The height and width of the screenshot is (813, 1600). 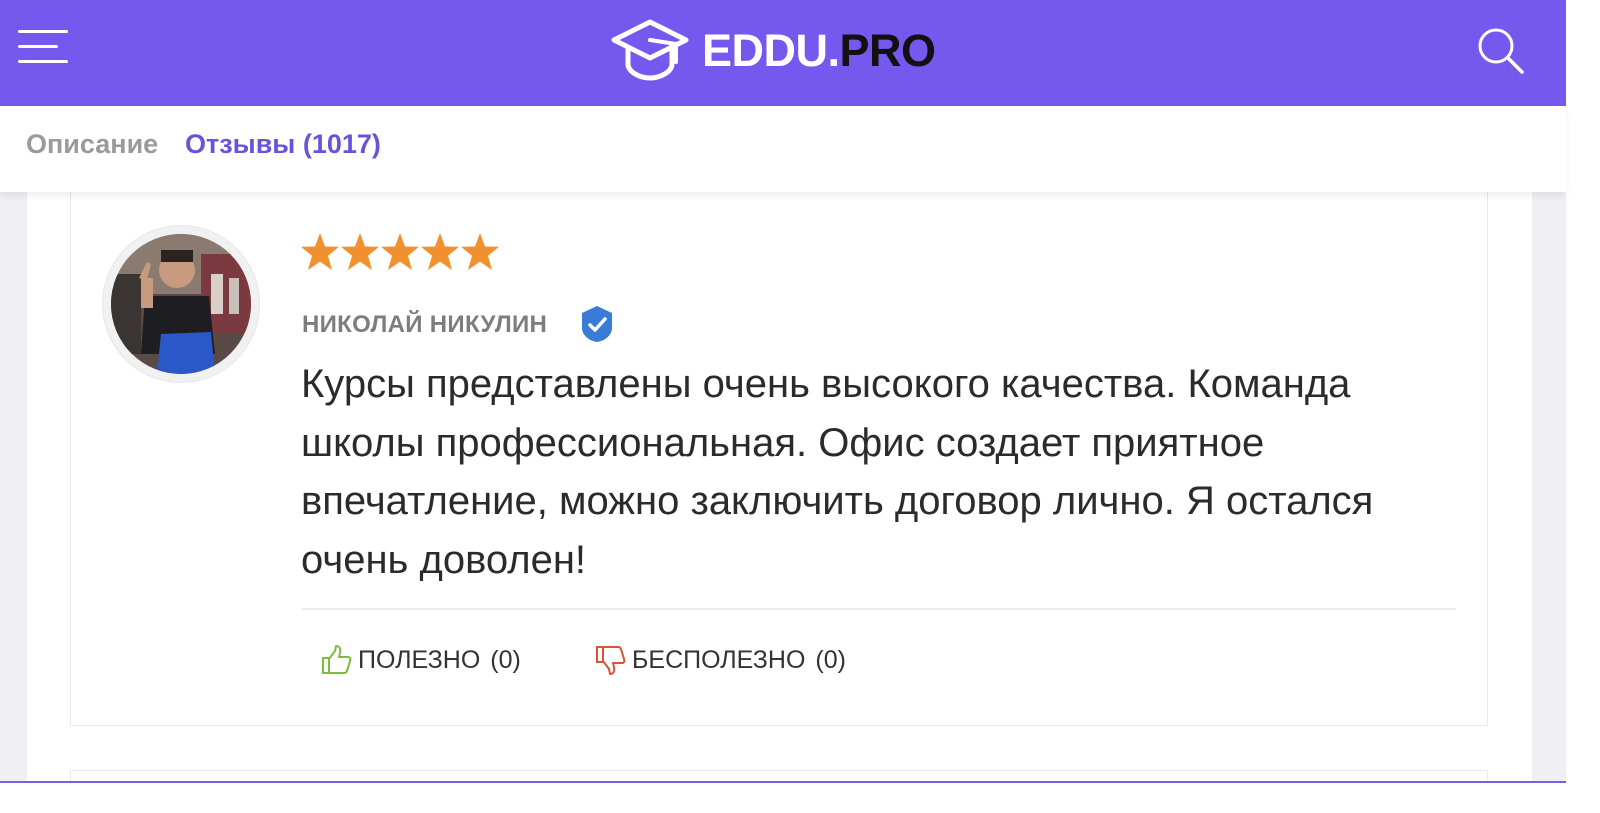 I want to click on hamburger-menu-icon, so click(x=44, y=47).